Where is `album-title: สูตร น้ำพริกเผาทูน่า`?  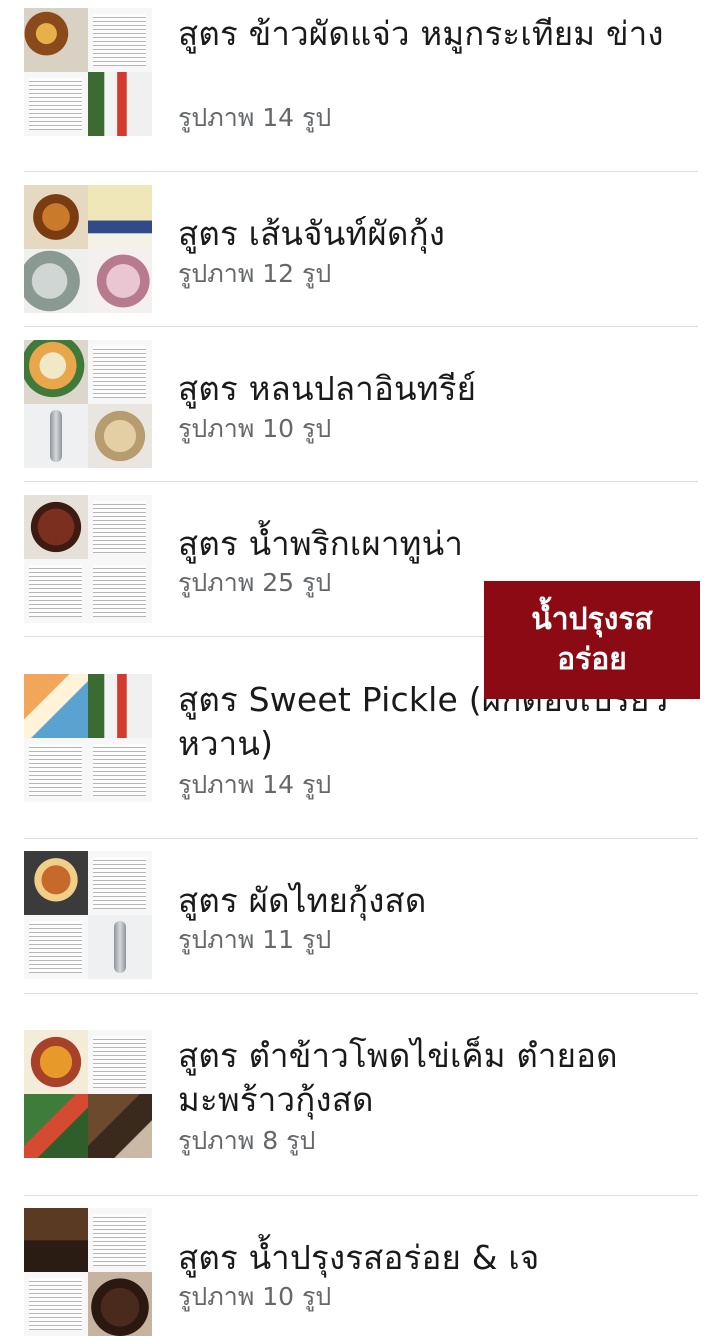
album-title: สูตร น้ำพริกเผาทูน่า is located at coordinates (428, 544).